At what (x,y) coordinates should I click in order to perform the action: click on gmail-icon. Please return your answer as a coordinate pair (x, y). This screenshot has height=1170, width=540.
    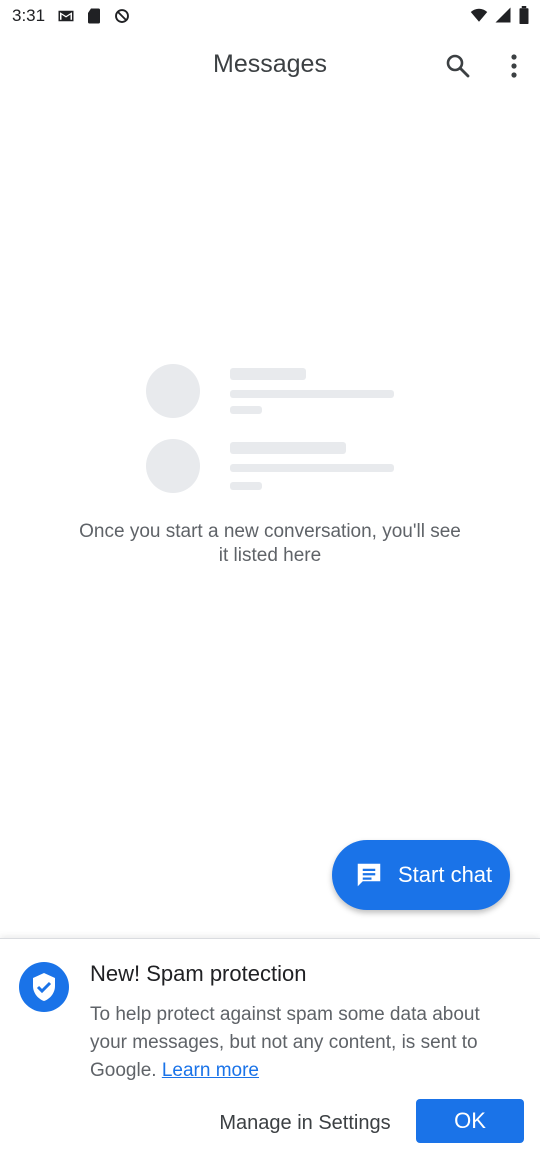
    Looking at the image, I should click on (66, 16).